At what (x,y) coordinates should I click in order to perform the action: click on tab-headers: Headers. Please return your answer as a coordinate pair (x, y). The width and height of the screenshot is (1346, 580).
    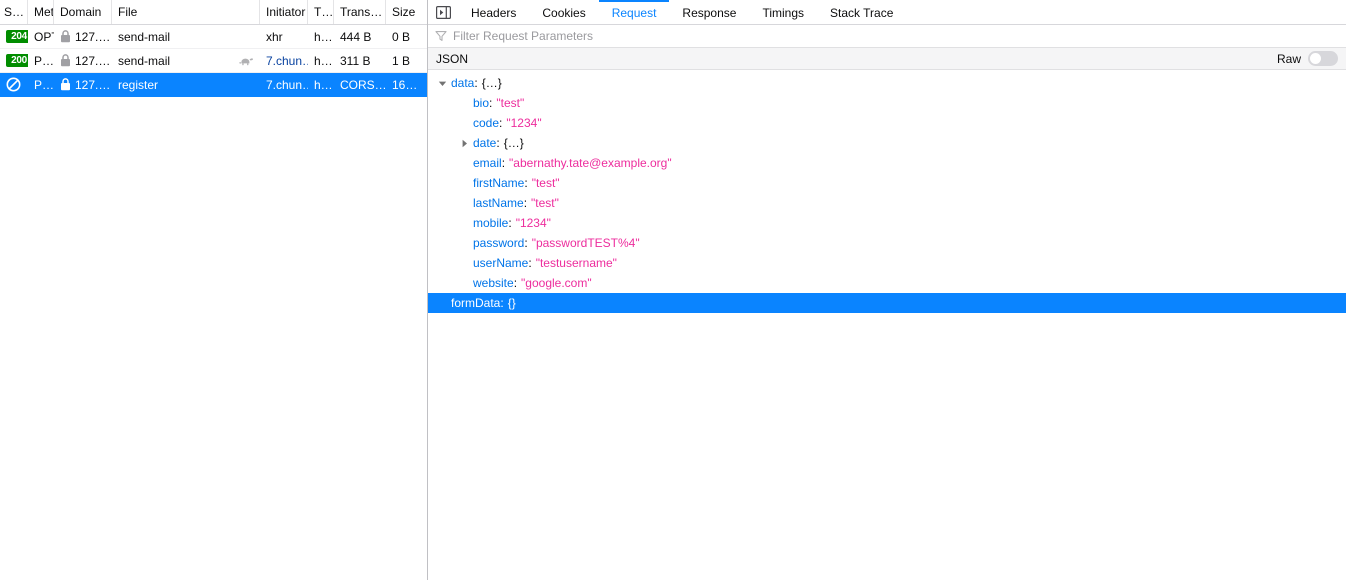
    Looking at the image, I should click on (493, 12).